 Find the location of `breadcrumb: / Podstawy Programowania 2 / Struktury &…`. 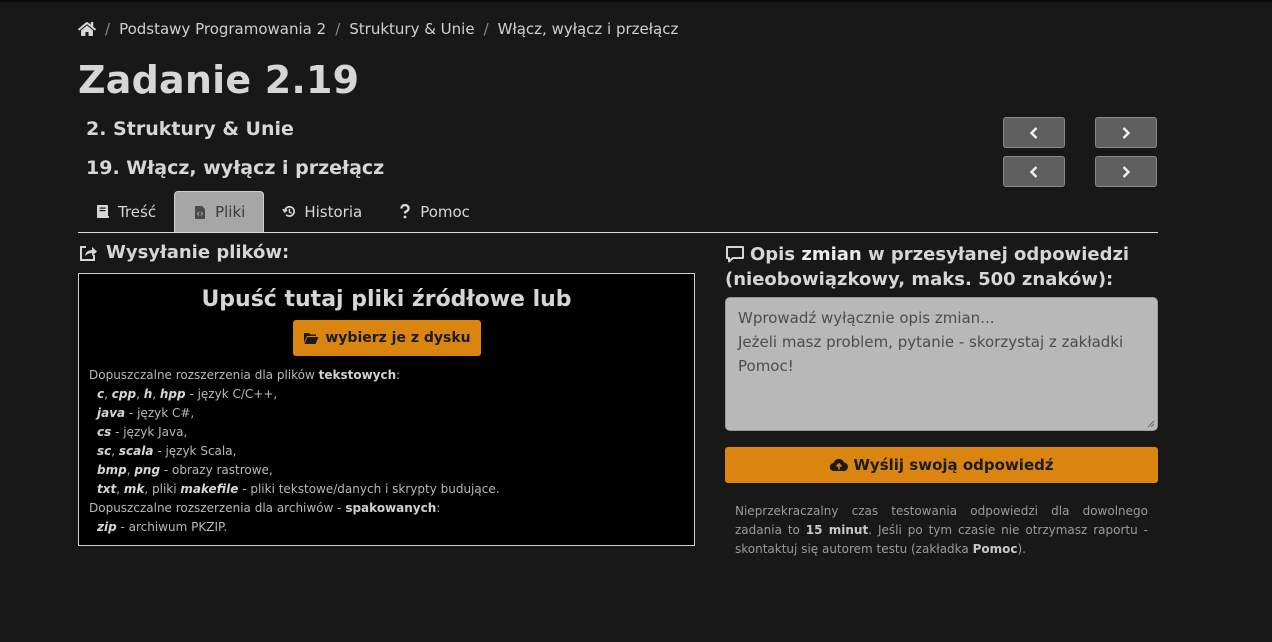

breadcrumb: / Podstawy Programowania 2 / Struktury &… is located at coordinates (378, 29).